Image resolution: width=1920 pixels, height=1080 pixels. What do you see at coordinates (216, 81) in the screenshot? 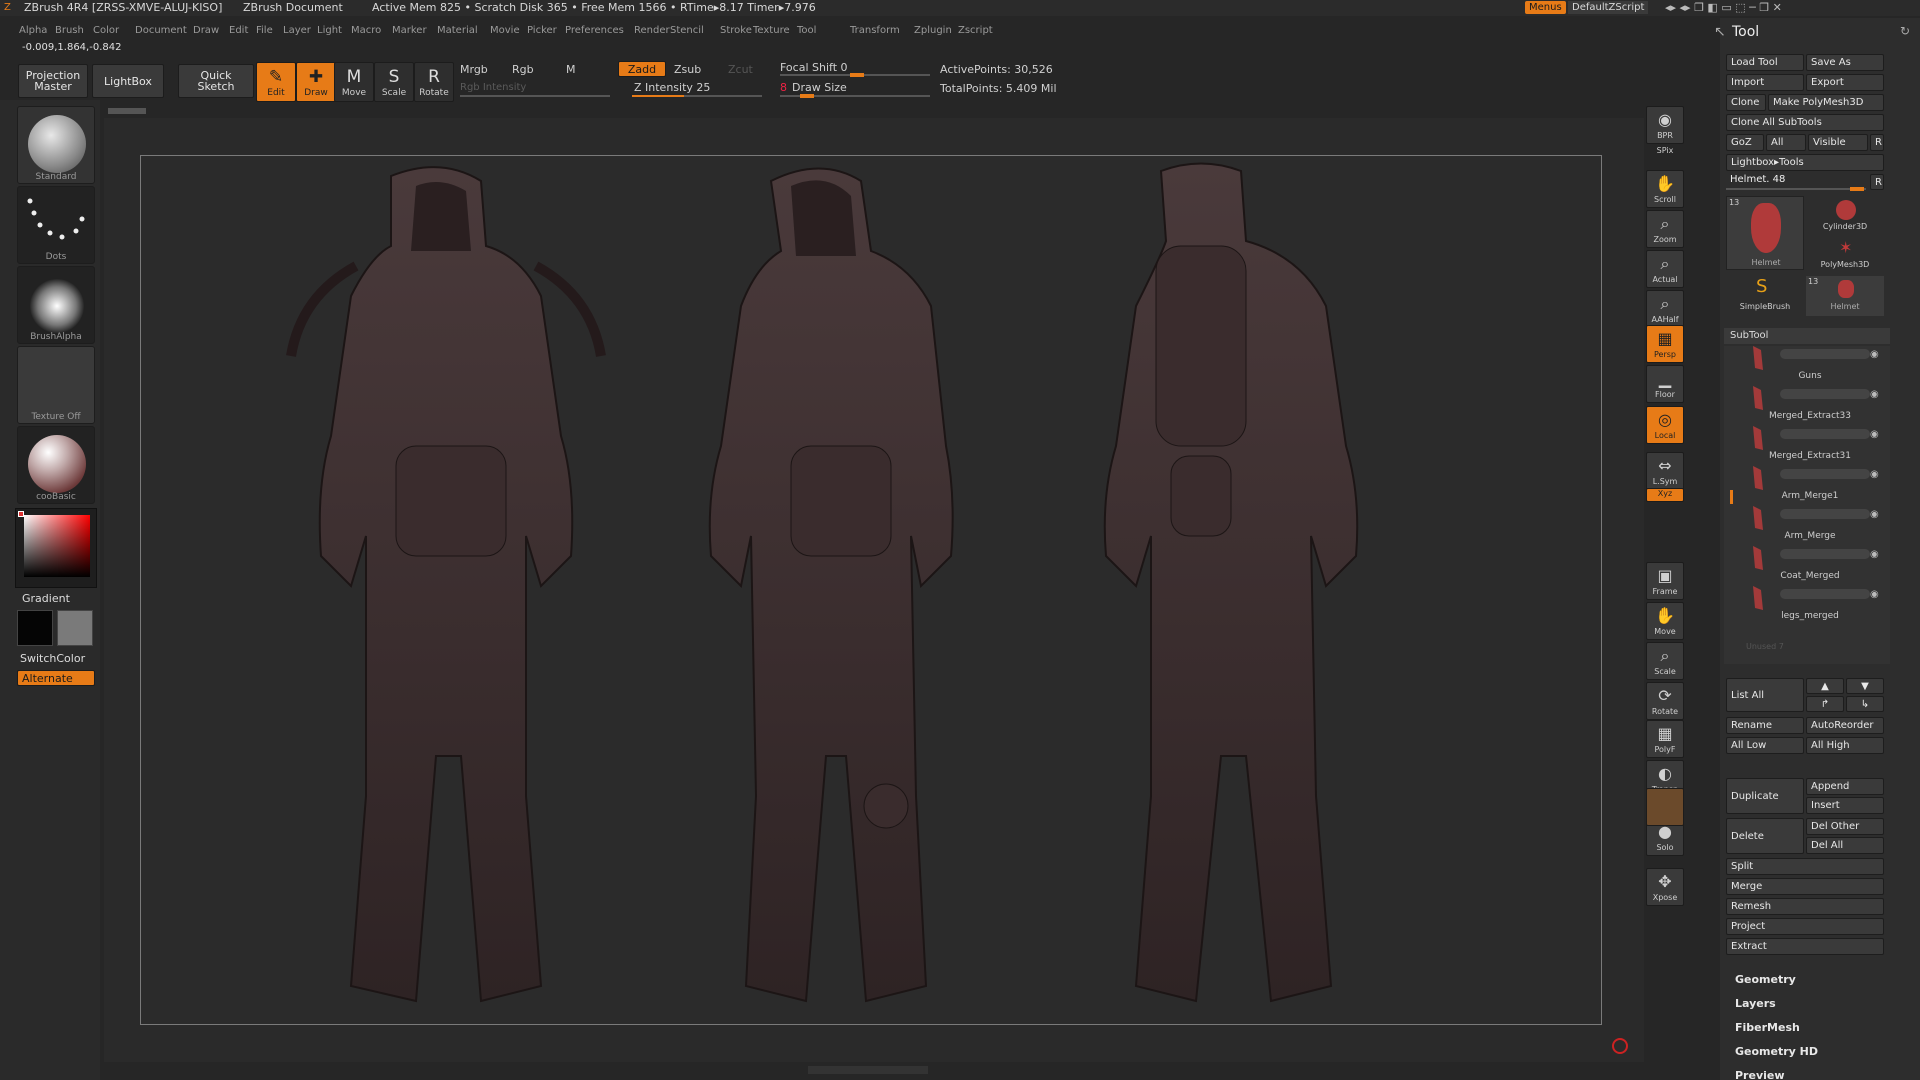
I see `quick-sketch-button: Quick Sketch` at bounding box center [216, 81].